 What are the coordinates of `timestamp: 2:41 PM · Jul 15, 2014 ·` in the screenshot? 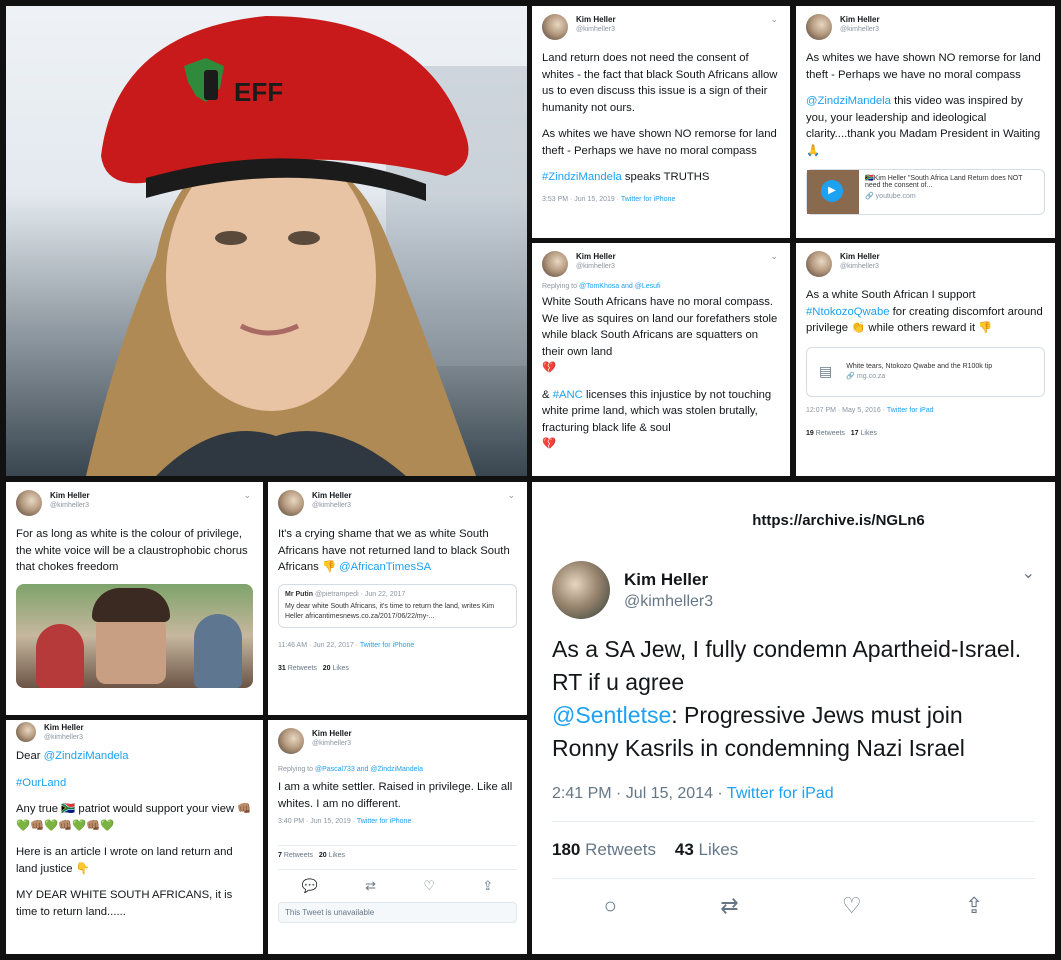 It's located at (639, 793).